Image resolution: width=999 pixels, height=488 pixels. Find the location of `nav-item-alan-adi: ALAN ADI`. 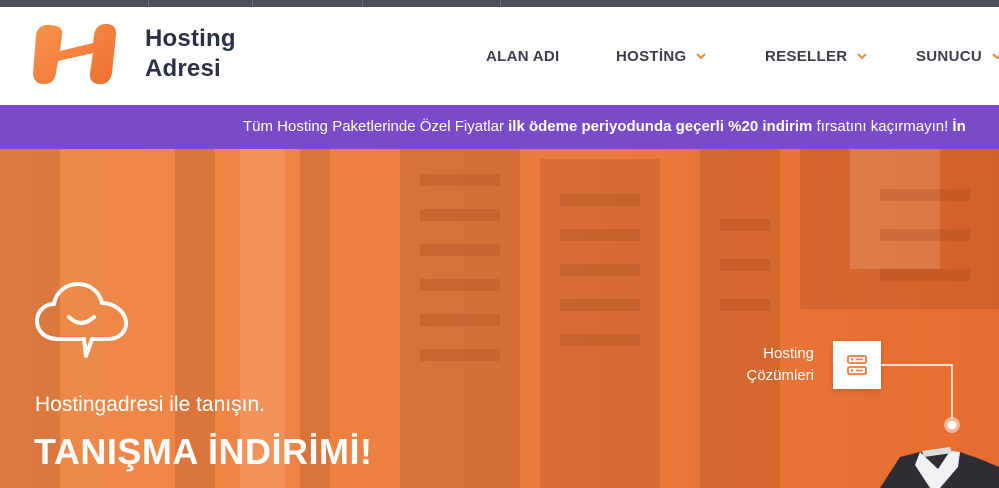

nav-item-alan-adi: ALAN ADI is located at coordinates (523, 56).